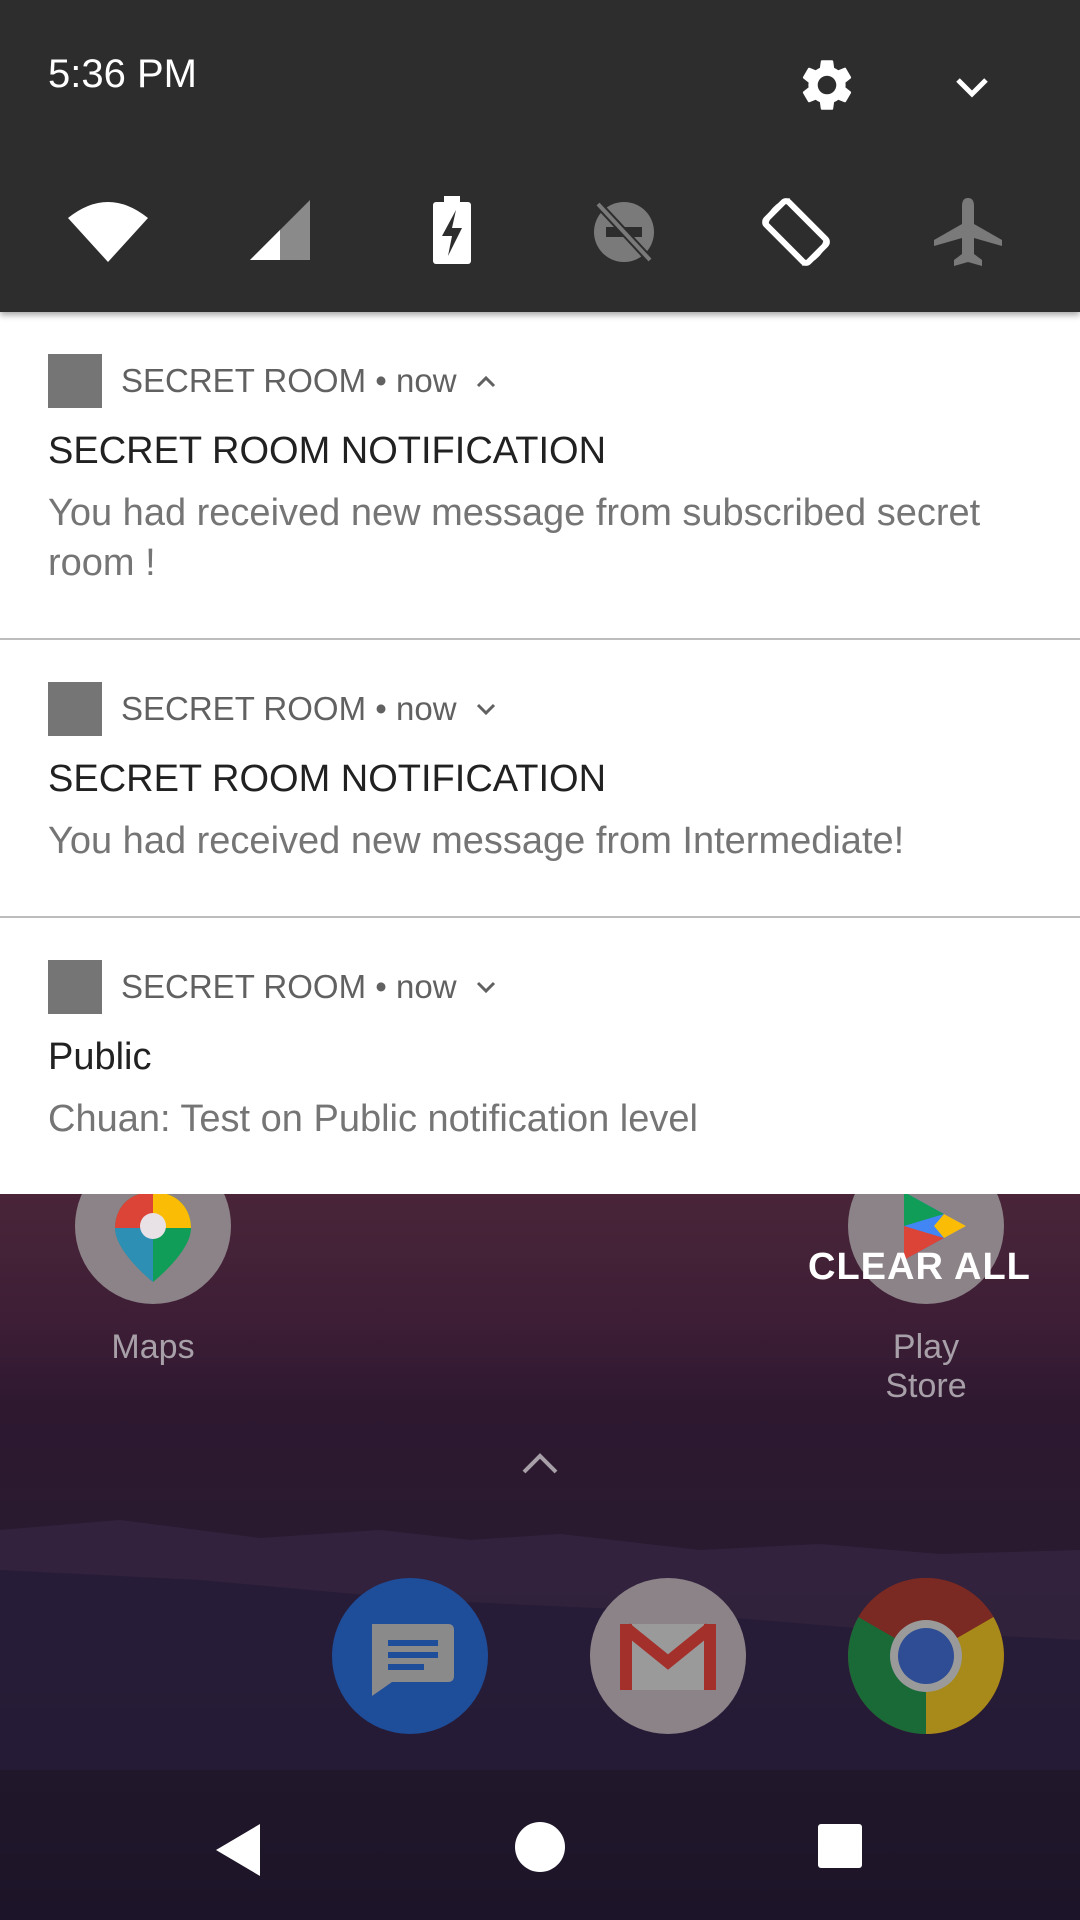 The width and height of the screenshot is (1080, 1920). I want to click on app-label-maps: Maps, so click(153, 1347).